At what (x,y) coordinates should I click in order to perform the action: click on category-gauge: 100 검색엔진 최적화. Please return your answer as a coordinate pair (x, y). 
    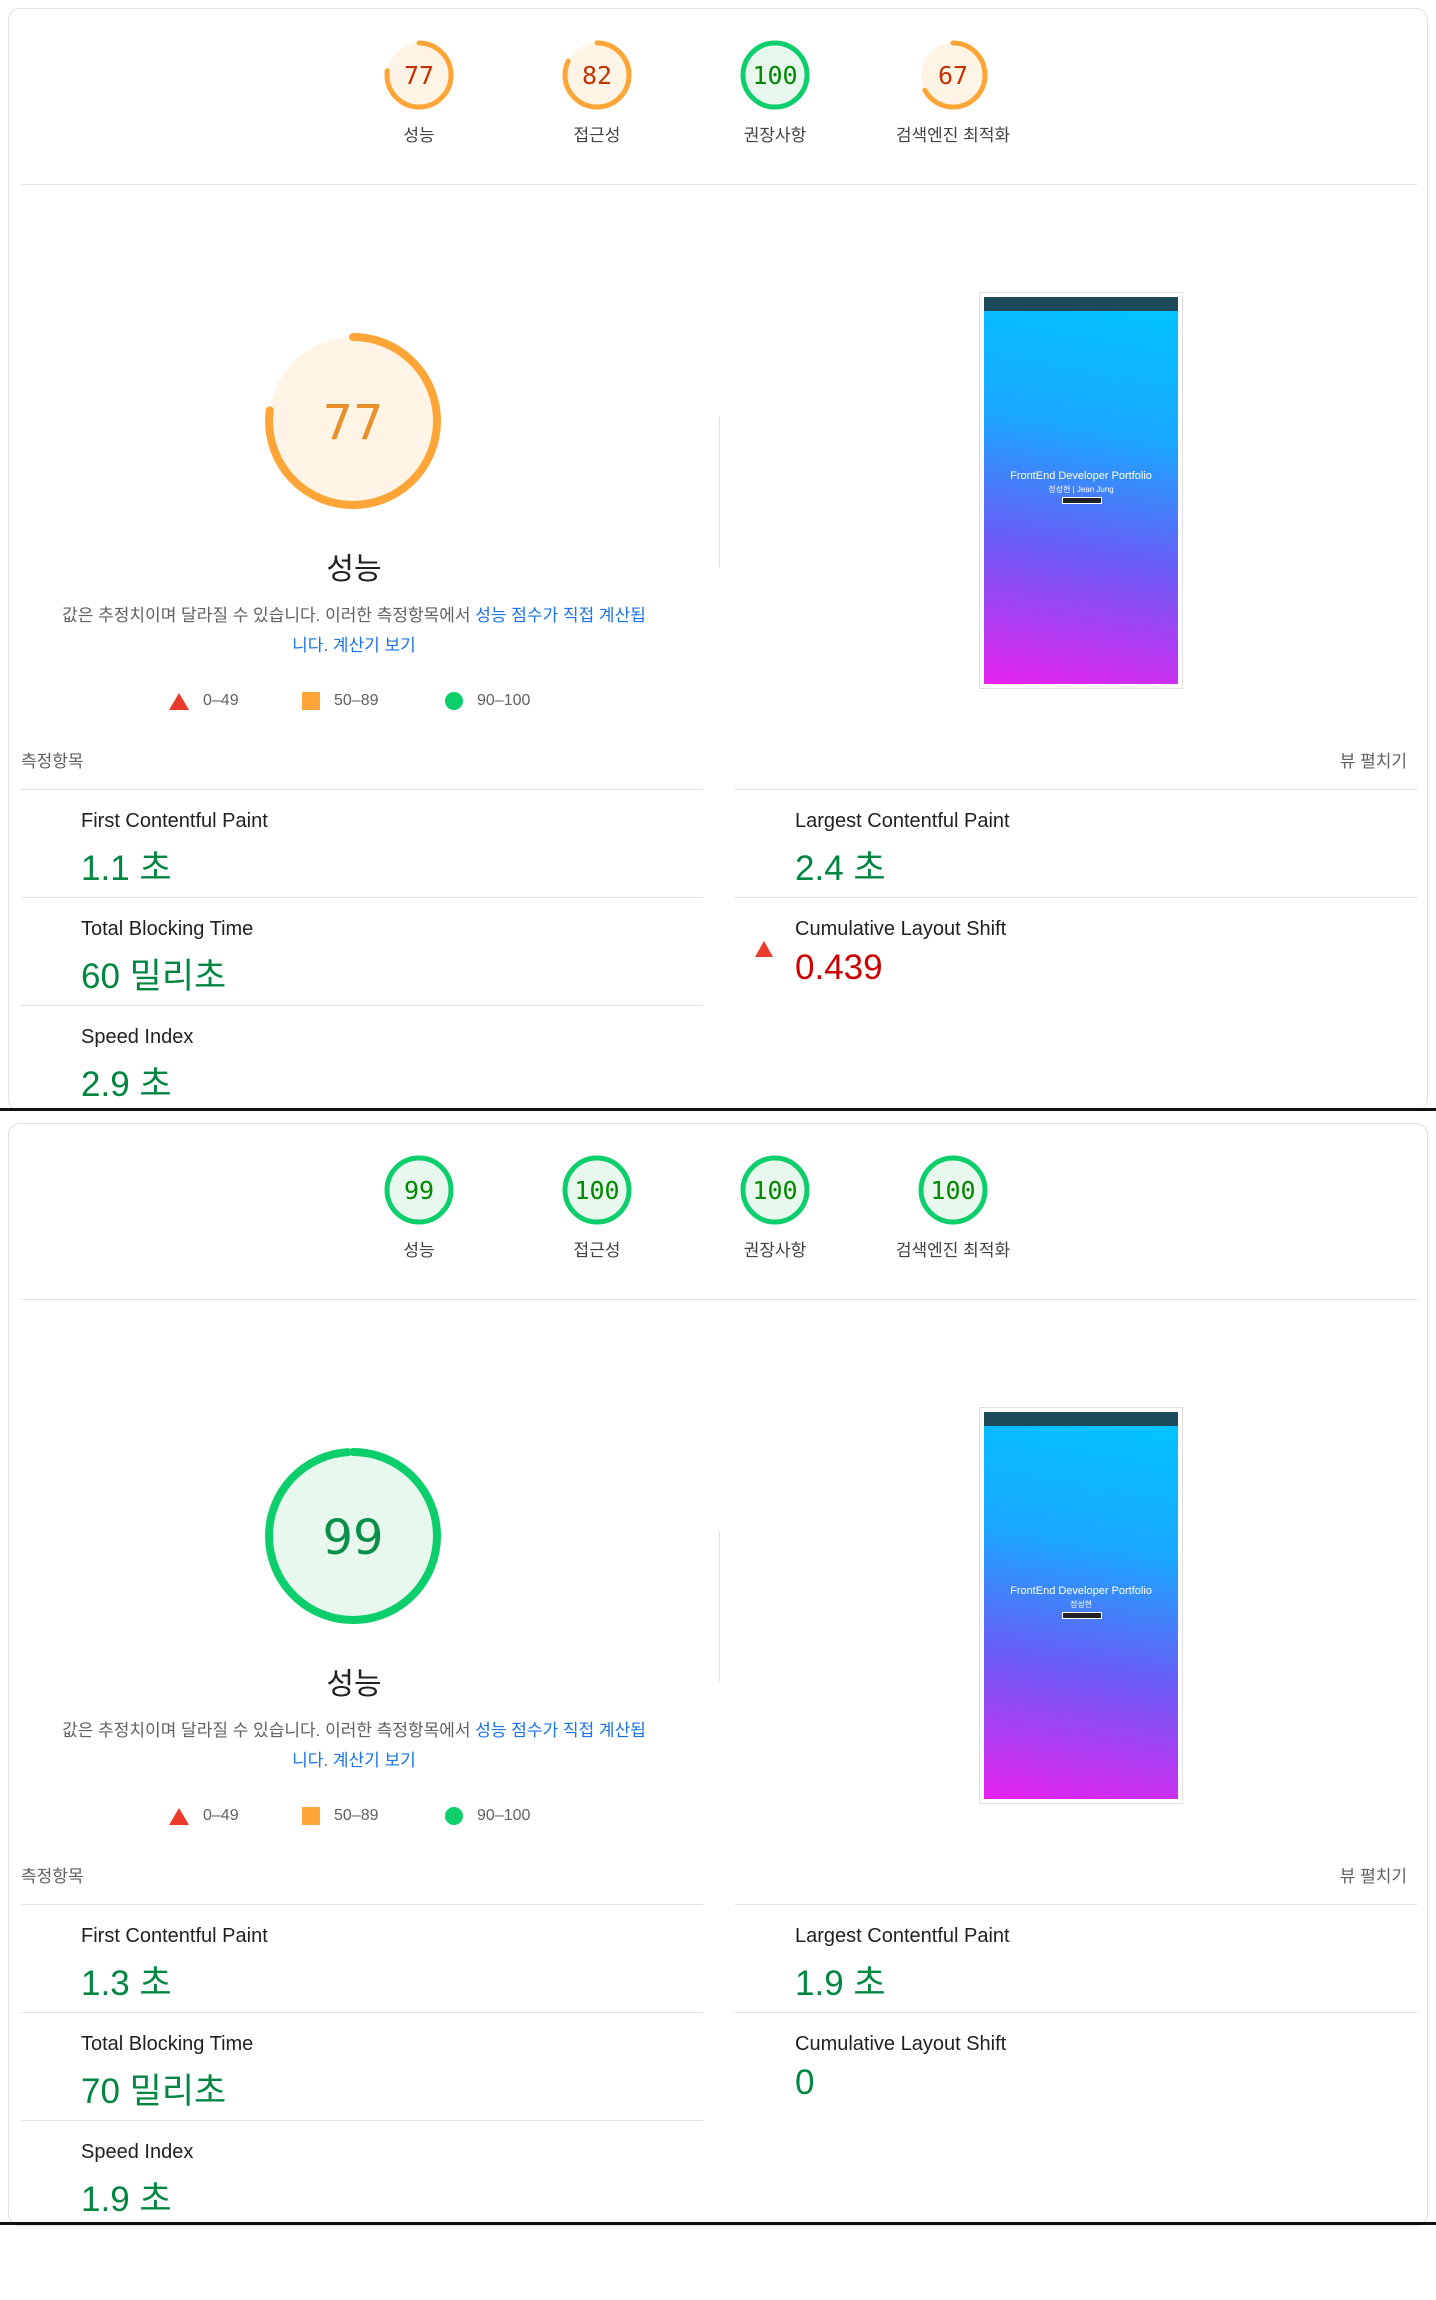
    Looking at the image, I should click on (953, 1207).